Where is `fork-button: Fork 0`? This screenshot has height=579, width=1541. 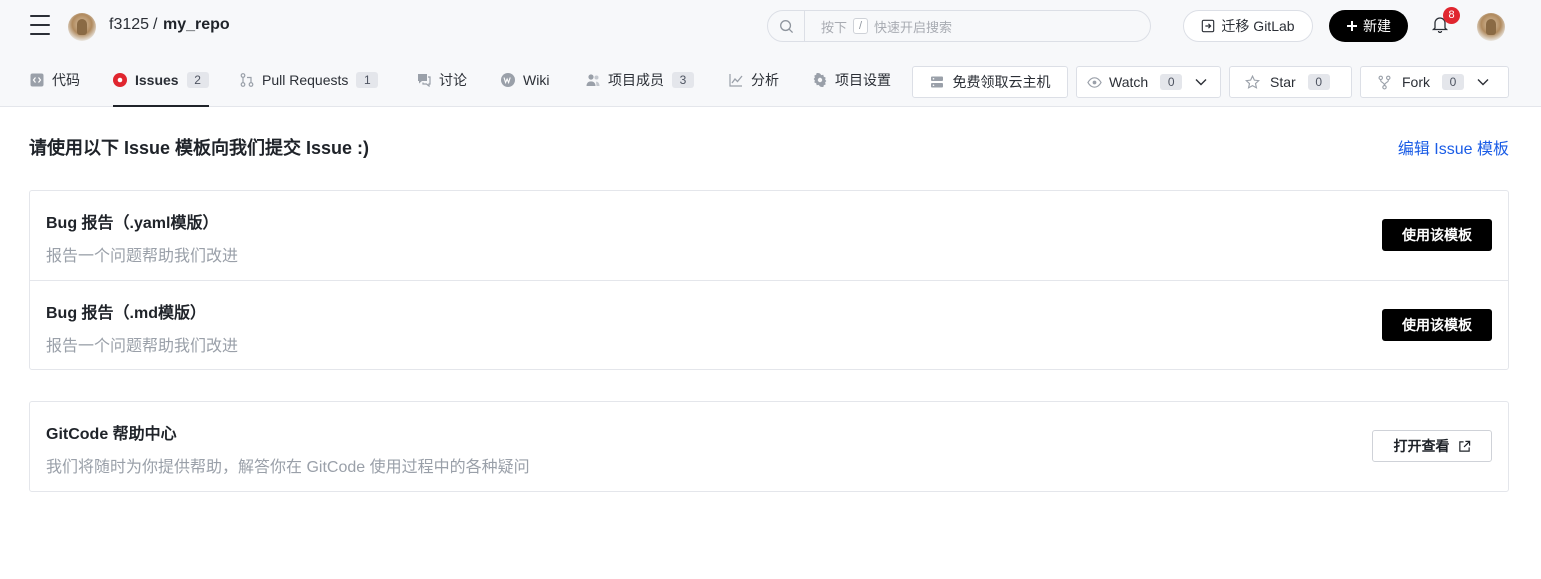 fork-button: Fork 0 is located at coordinates (1434, 82).